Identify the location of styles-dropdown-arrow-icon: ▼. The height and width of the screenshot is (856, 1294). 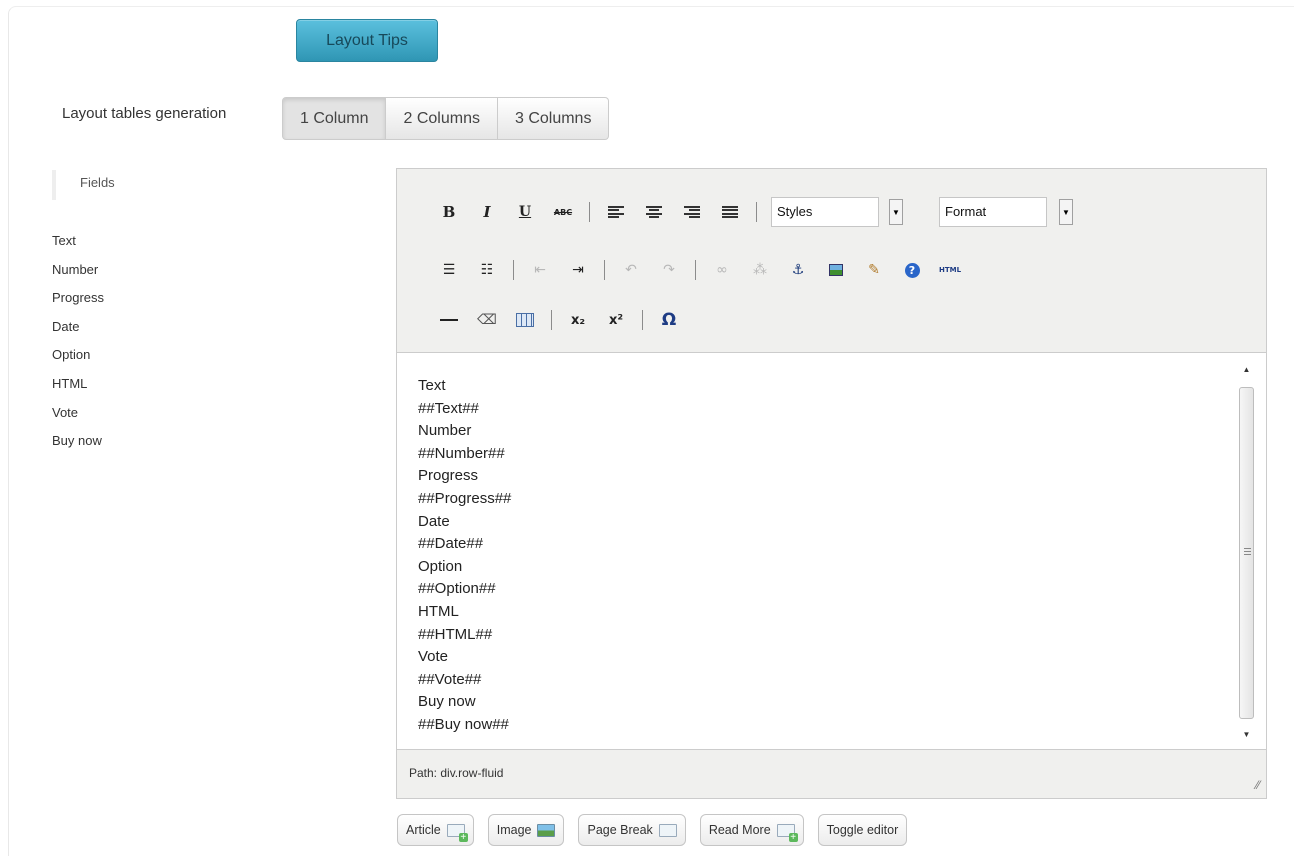
(896, 212).